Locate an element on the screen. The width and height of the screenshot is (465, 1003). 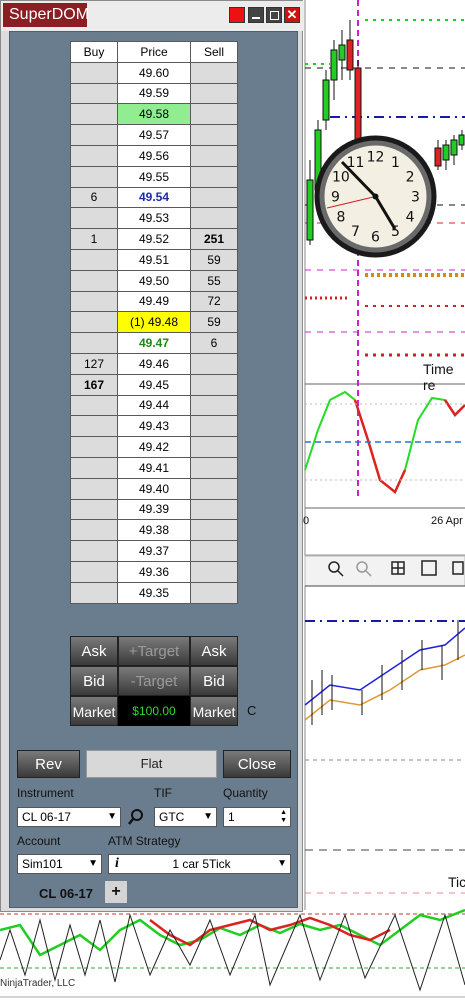
price-cell: 49.43 is located at coordinates (154, 426).